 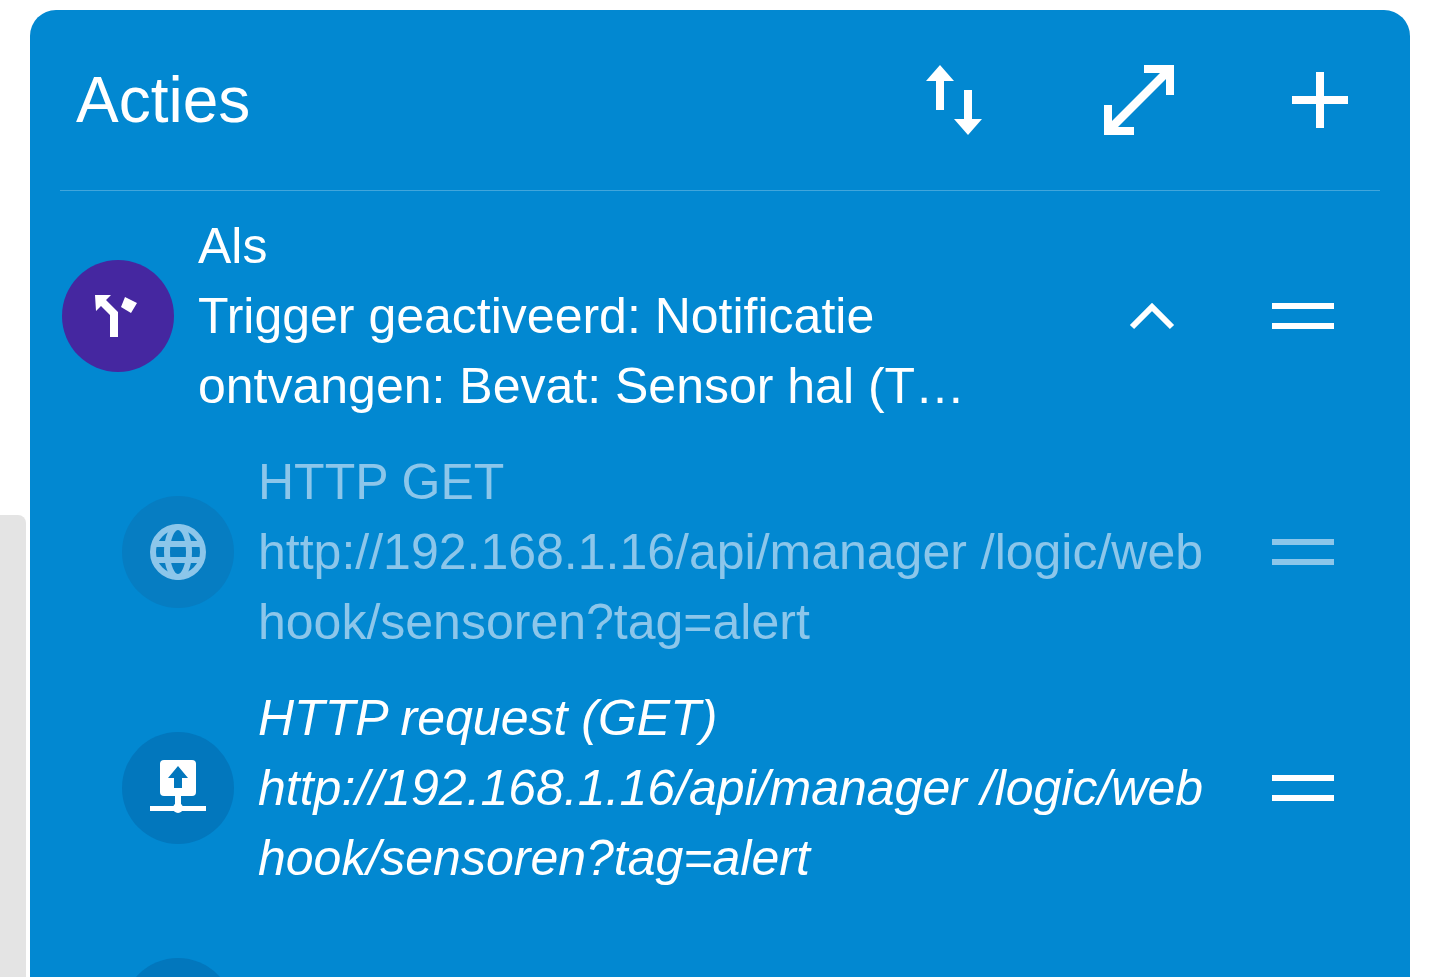 What do you see at coordinates (1152, 316) in the screenshot?
I see `chevron-icon` at bounding box center [1152, 316].